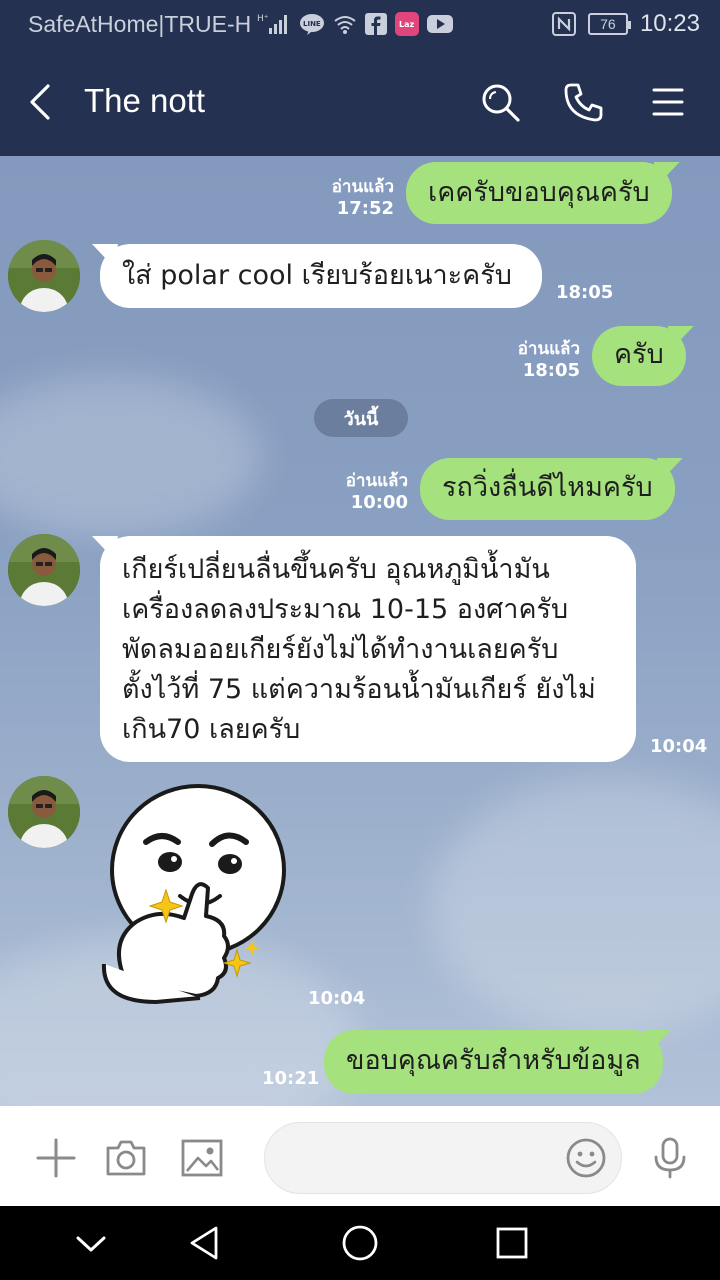 The image size is (720, 1280). What do you see at coordinates (584, 102) in the screenshot?
I see `phone-call-icon` at bounding box center [584, 102].